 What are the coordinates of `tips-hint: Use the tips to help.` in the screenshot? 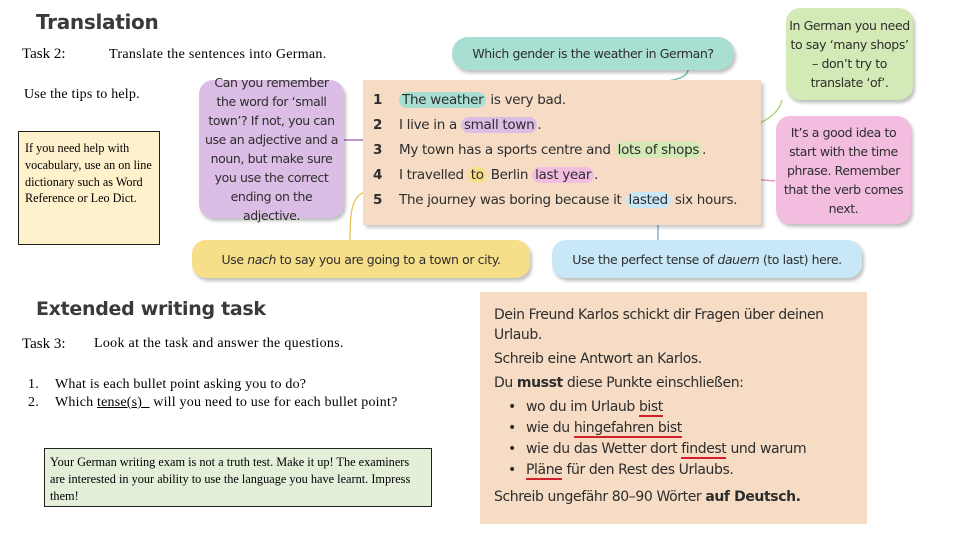 It's located at (82, 94).